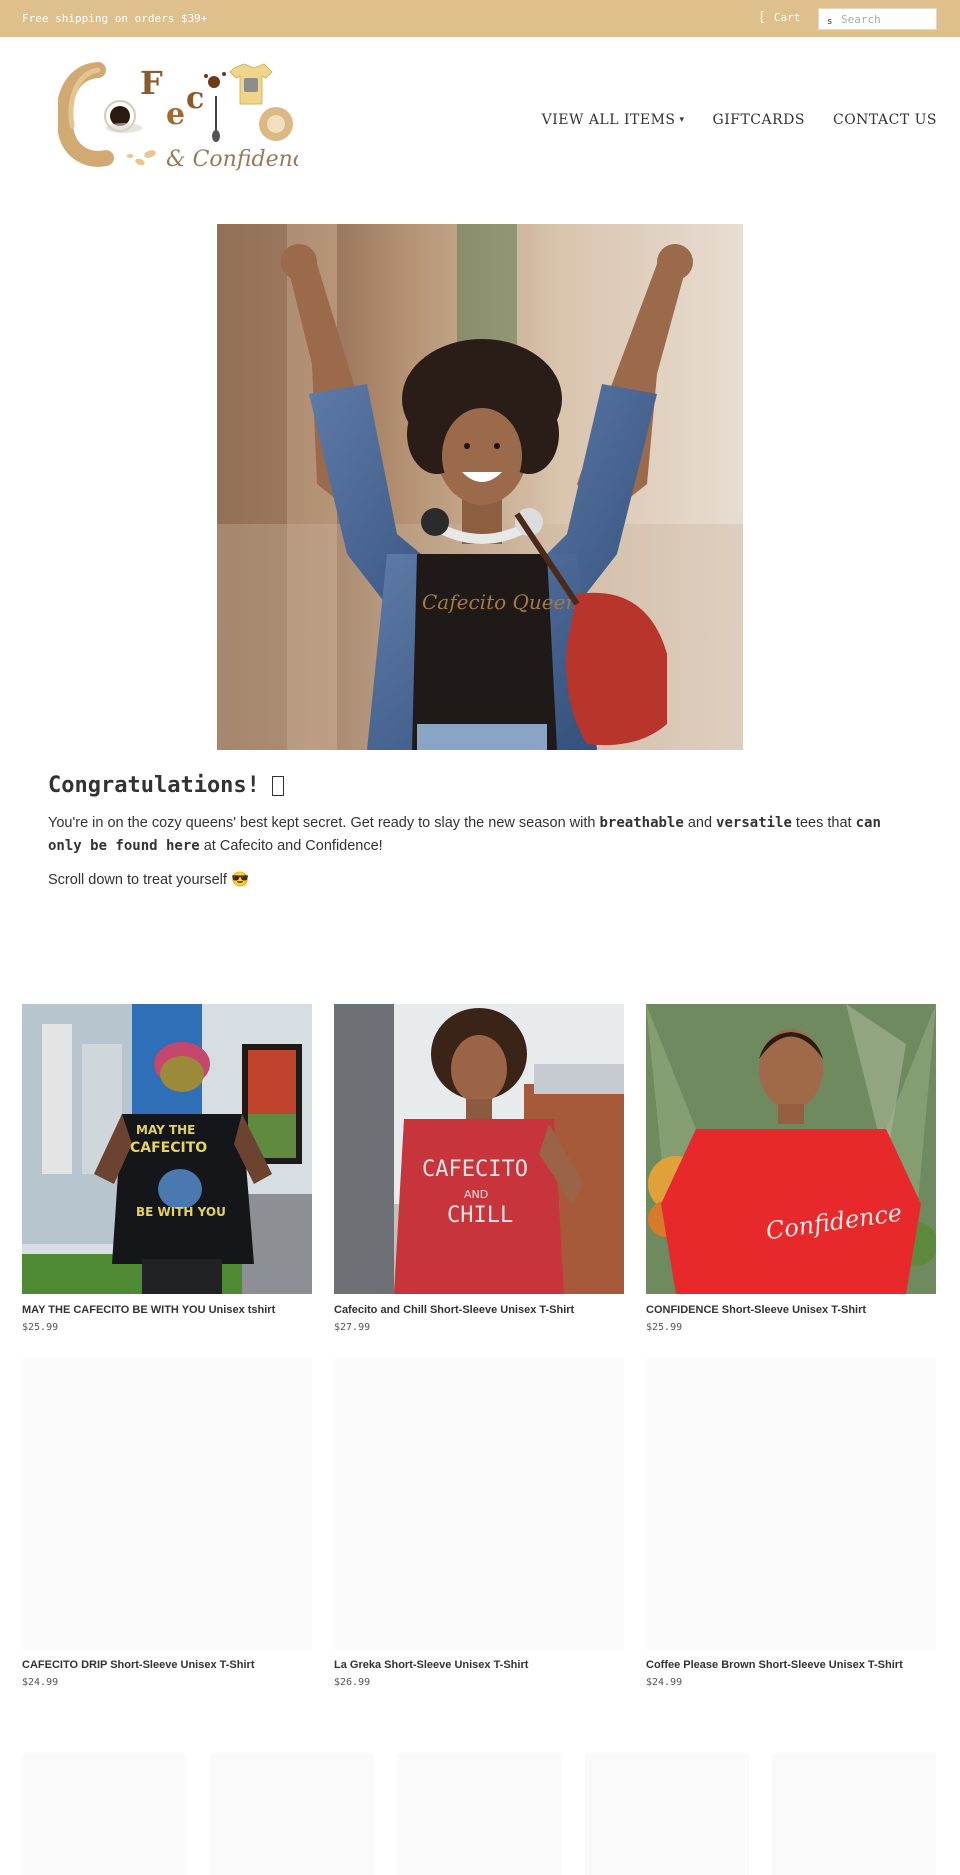  Describe the element at coordinates (148, 880) in the screenshot. I see `scroll-hint: Scroll down to treat yourself 😎` at that location.